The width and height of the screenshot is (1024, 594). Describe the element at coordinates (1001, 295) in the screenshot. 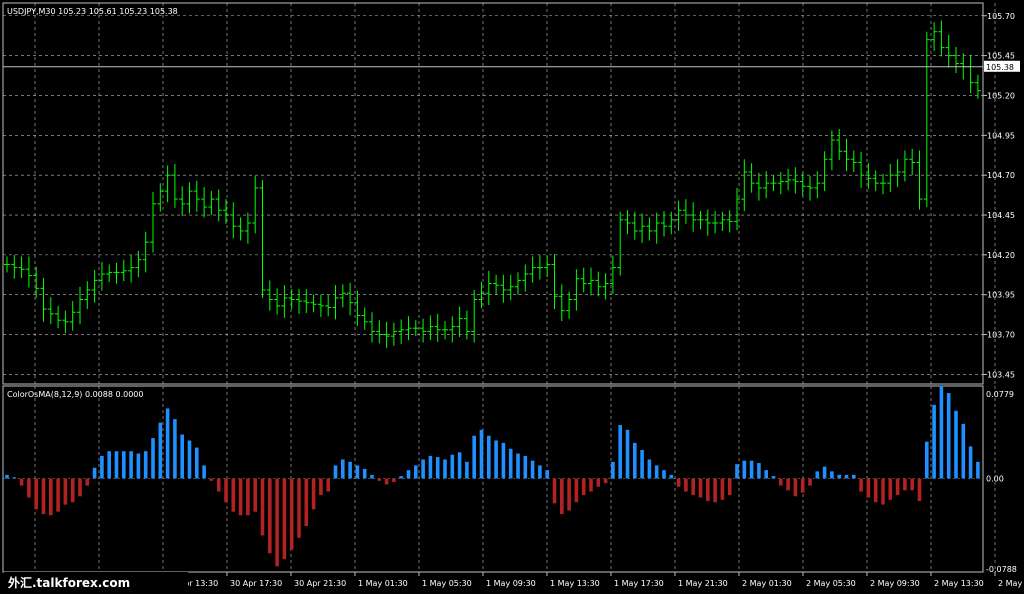

I see `price-tick-label: 103.95` at that location.